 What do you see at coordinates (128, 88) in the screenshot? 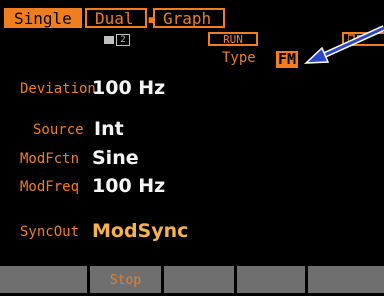
I see `deviation-value: 100 Hz` at bounding box center [128, 88].